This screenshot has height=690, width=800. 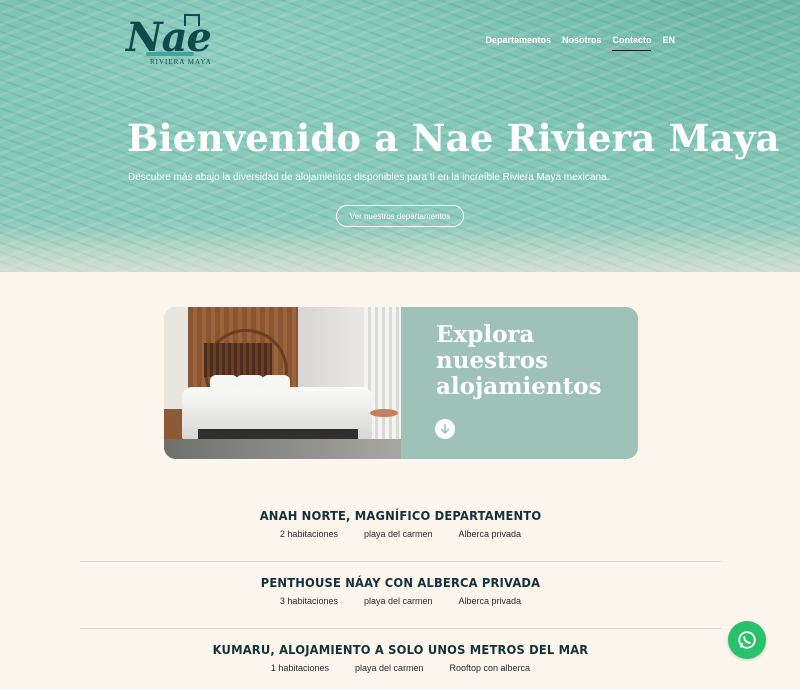 What do you see at coordinates (181, 62) in the screenshot?
I see `logo-subtitle: RIVIERA MAYA` at bounding box center [181, 62].